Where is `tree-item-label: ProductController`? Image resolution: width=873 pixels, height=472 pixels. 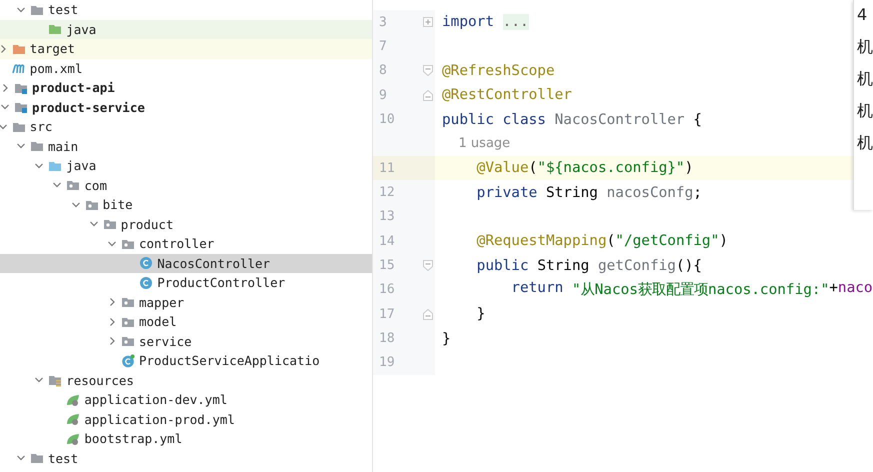 tree-item-label: ProductController is located at coordinates (221, 282).